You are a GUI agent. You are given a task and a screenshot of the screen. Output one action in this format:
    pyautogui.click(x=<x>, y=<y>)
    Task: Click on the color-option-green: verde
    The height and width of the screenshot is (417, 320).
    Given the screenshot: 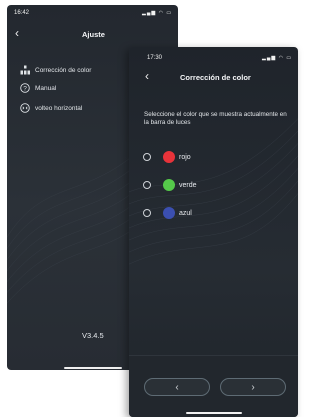 What is the action you would take?
    pyautogui.click(x=170, y=185)
    